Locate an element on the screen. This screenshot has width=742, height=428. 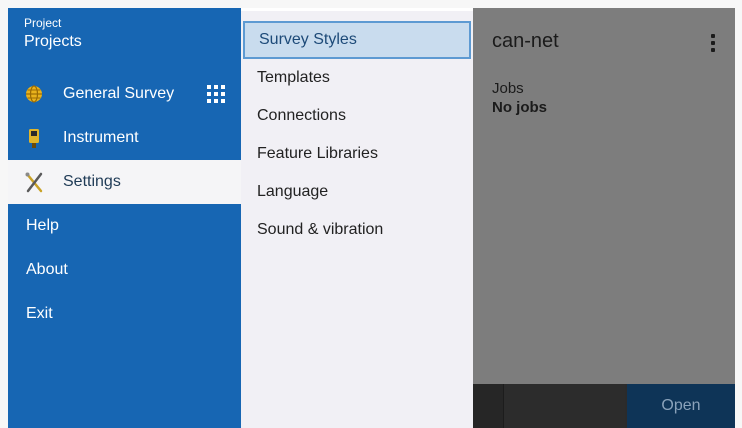
nav-item-label: Help is located at coordinates (42, 225).